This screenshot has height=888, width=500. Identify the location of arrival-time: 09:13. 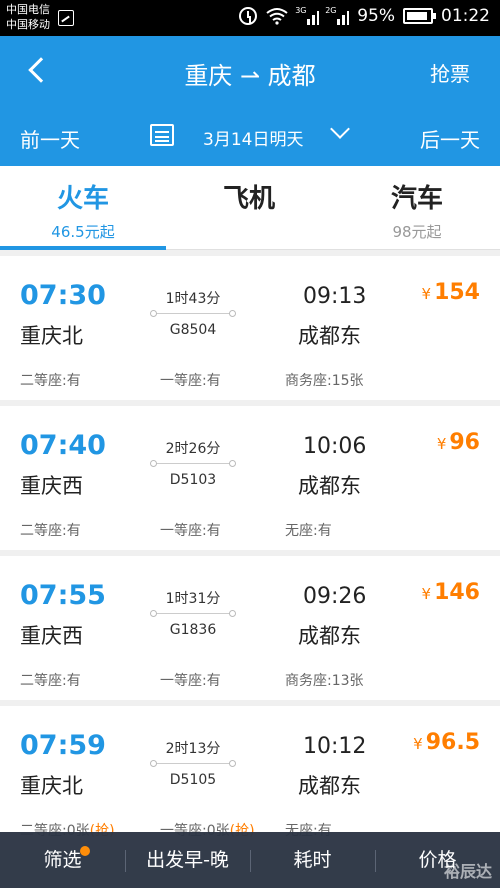
(335, 296).